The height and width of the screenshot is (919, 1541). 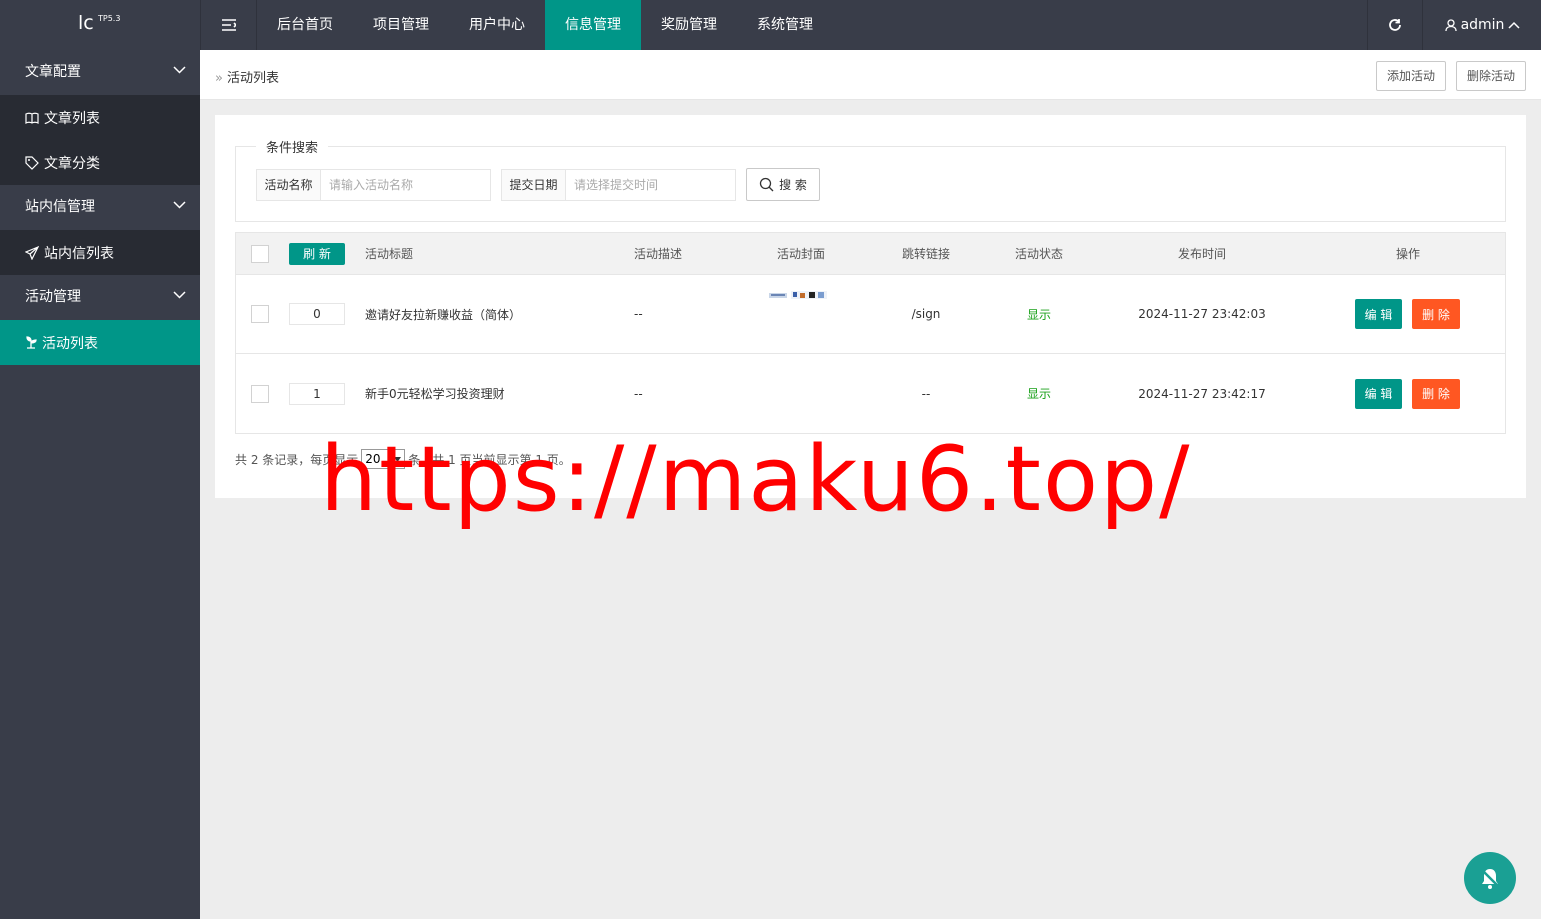 I want to click on sidebar-item-label: 文章列表, so click(x=72, y=118).